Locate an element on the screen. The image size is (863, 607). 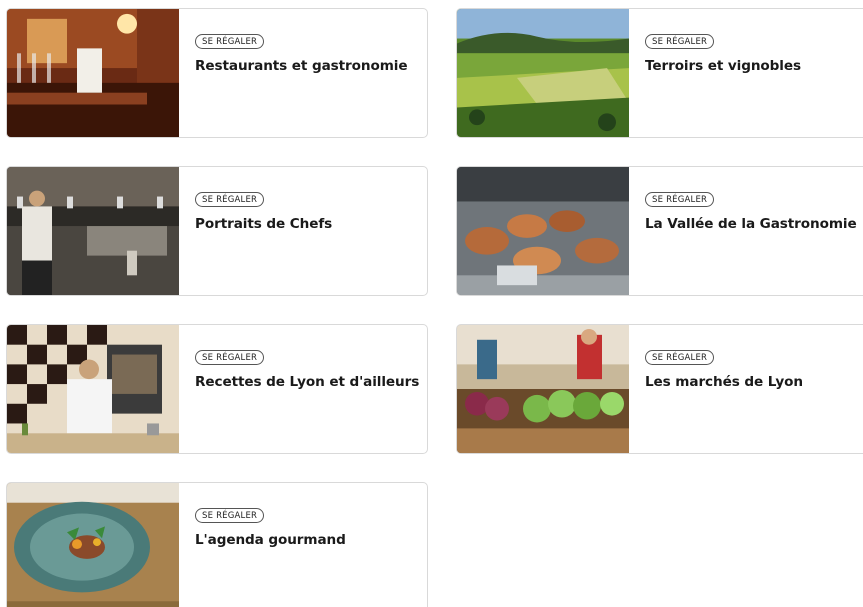
kitchen-chef-image is located at coordinates (93, 231).